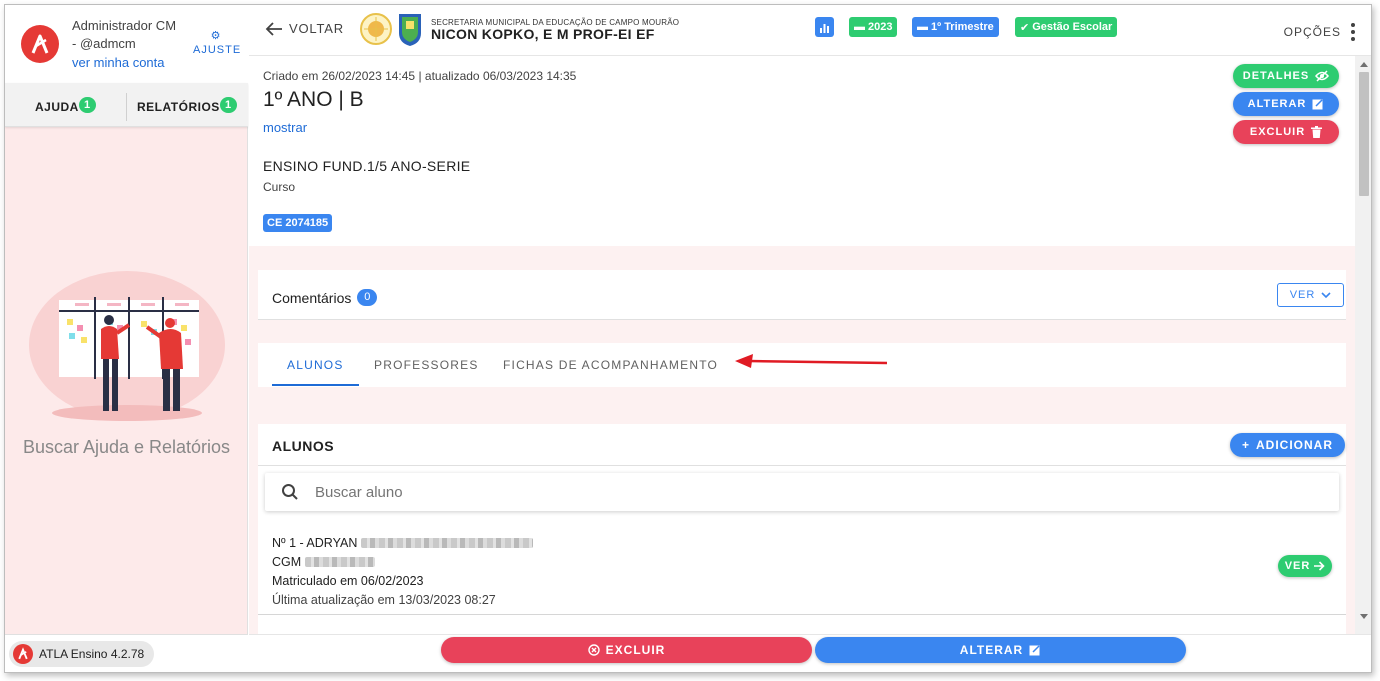 The width and height of the screenshot is (1380, 681). I want to click on sidebar-tab-reports: RELATÓRIOS 1, so click(187, 105).